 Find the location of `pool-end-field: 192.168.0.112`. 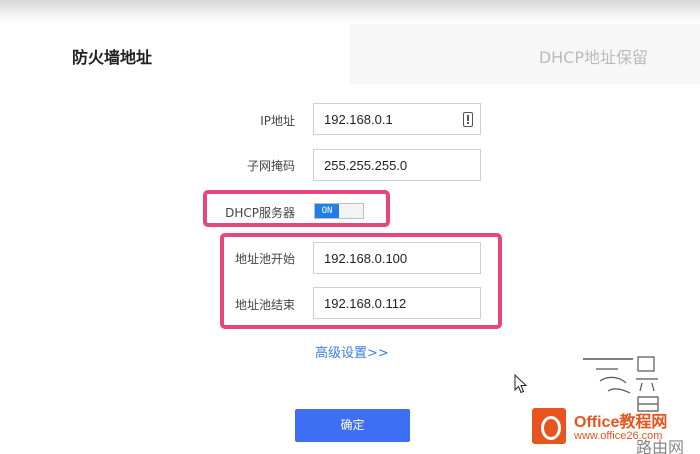

pool-end-field: 192.168.0.112 is located at coordinates (397, 303).